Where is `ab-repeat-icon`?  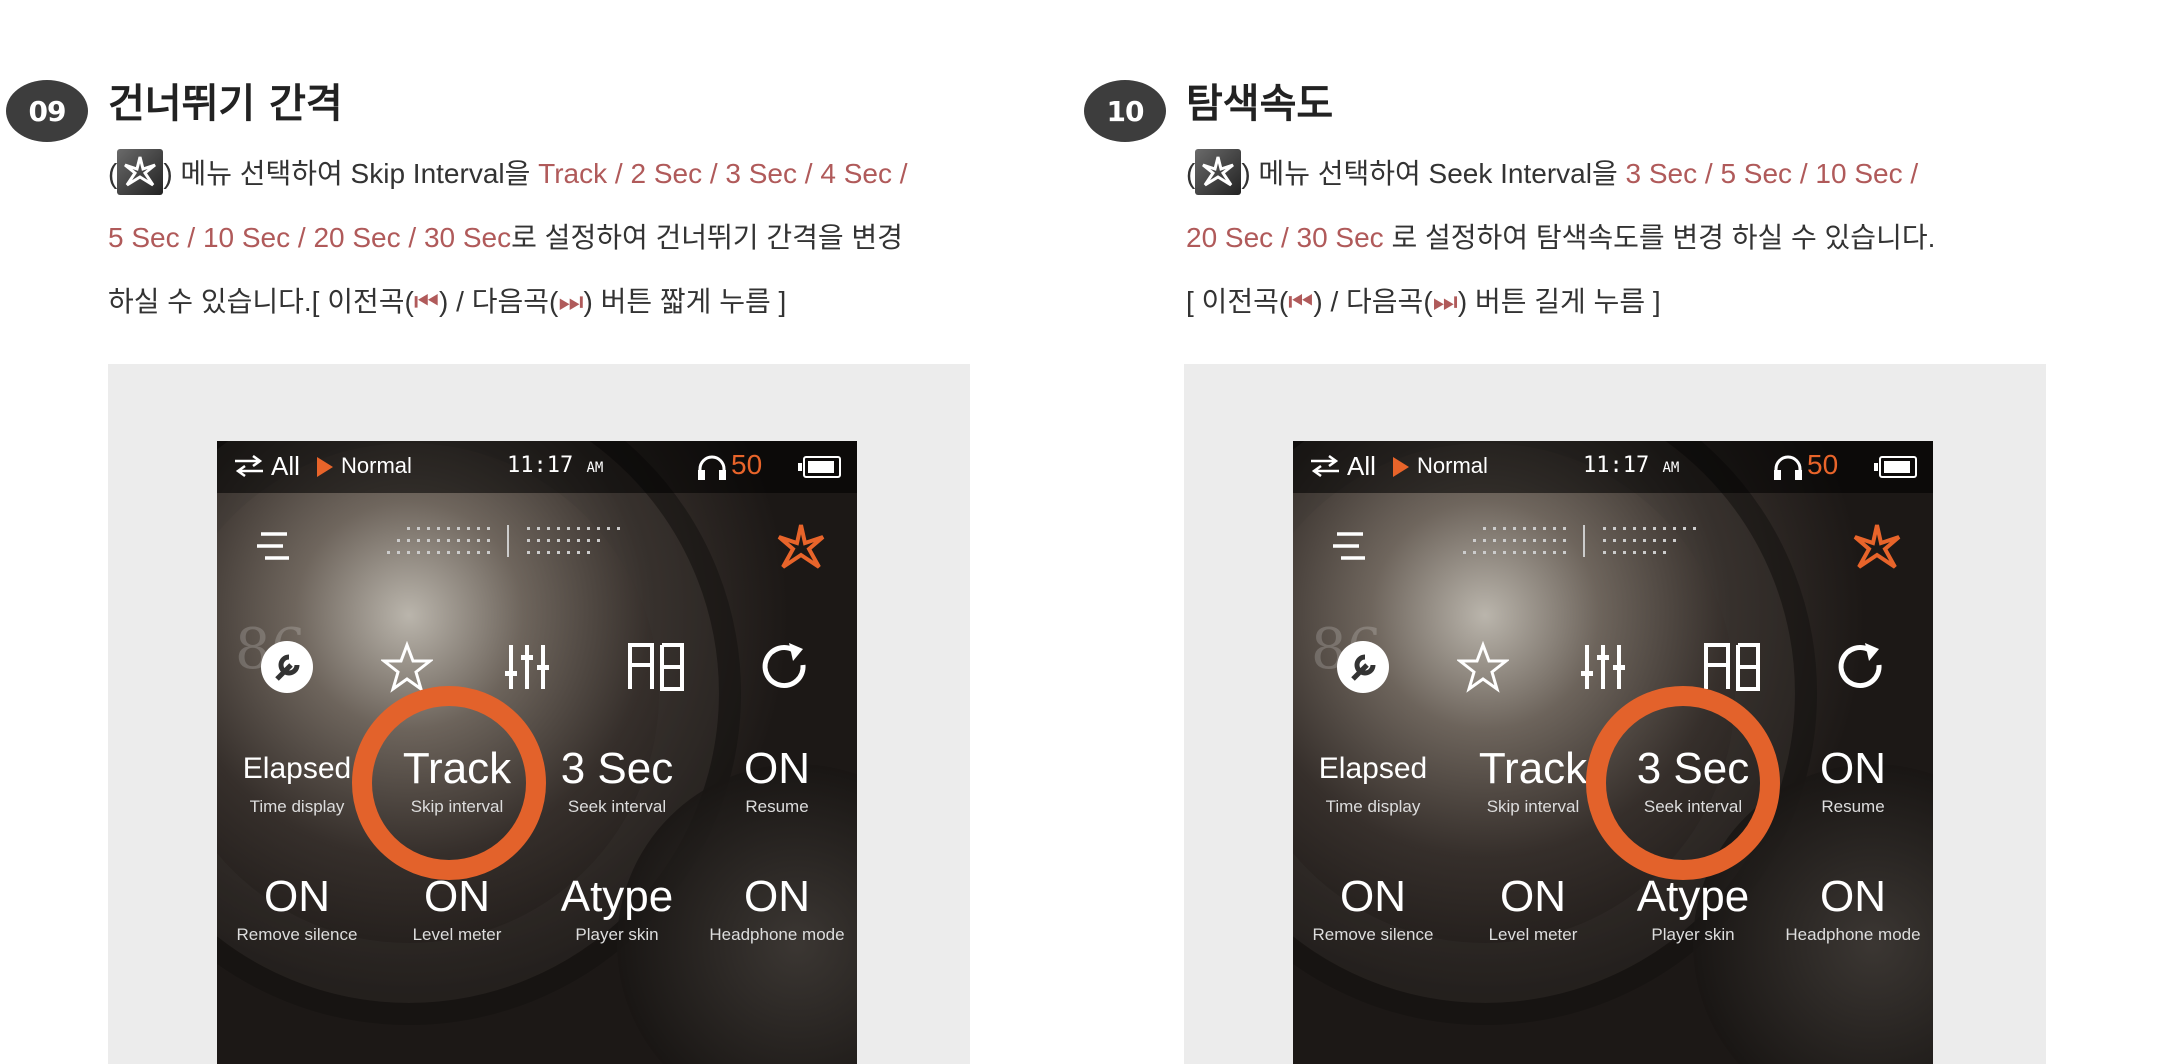
ab-repeat-icon is located at coordinates (657, 667).